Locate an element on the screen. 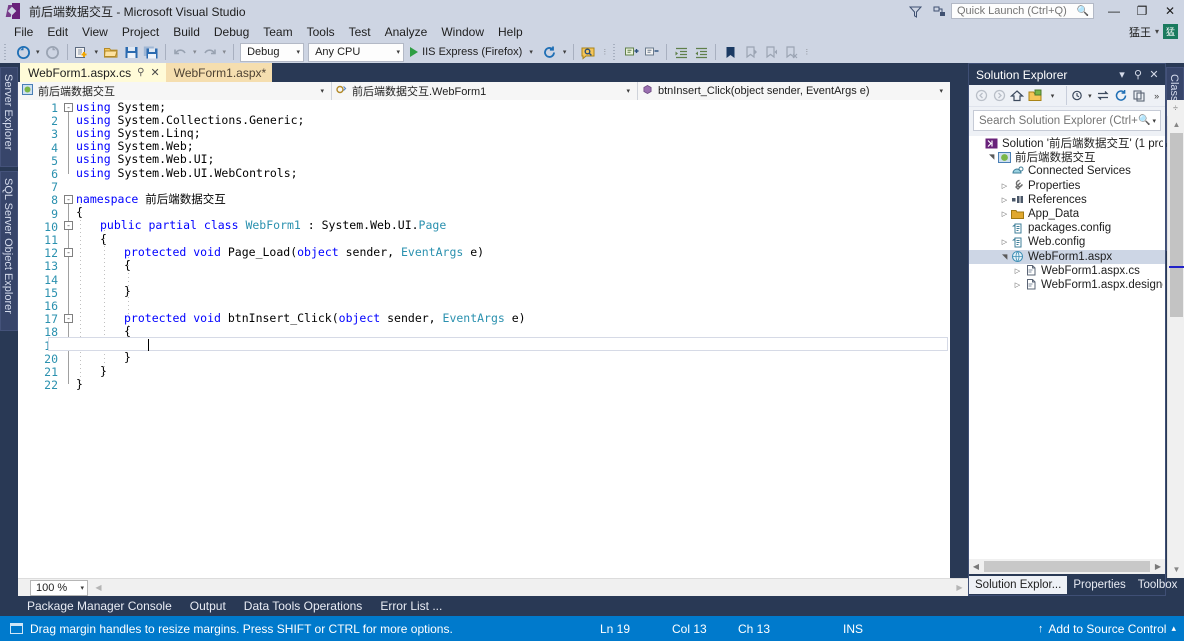  menu-build: Build is located at coordinates (186, 32).